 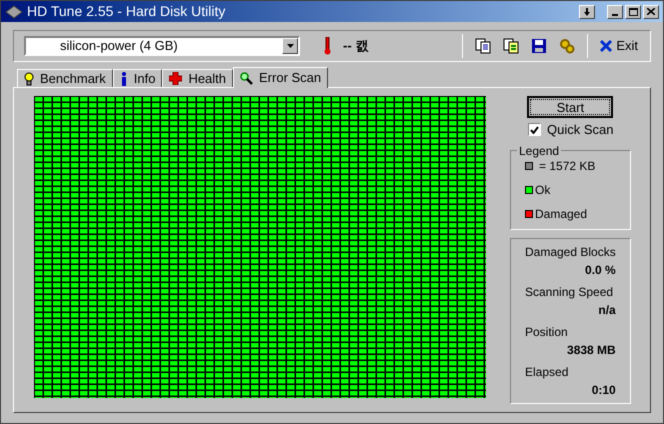 I want to click on quick-scan-checkbox, so click(x=534, y=129).